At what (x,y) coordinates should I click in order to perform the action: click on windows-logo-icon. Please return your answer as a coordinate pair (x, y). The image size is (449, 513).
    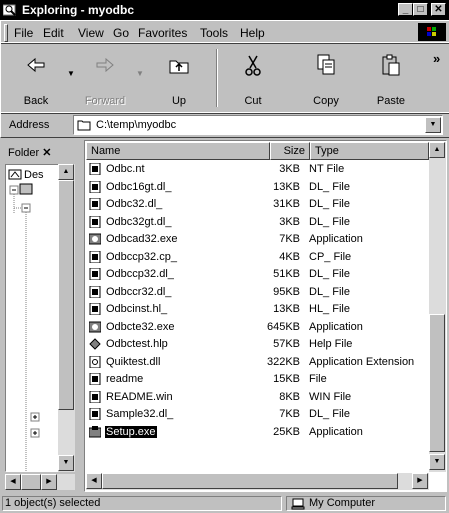
    Looking at the image, I should click on (432, 32).